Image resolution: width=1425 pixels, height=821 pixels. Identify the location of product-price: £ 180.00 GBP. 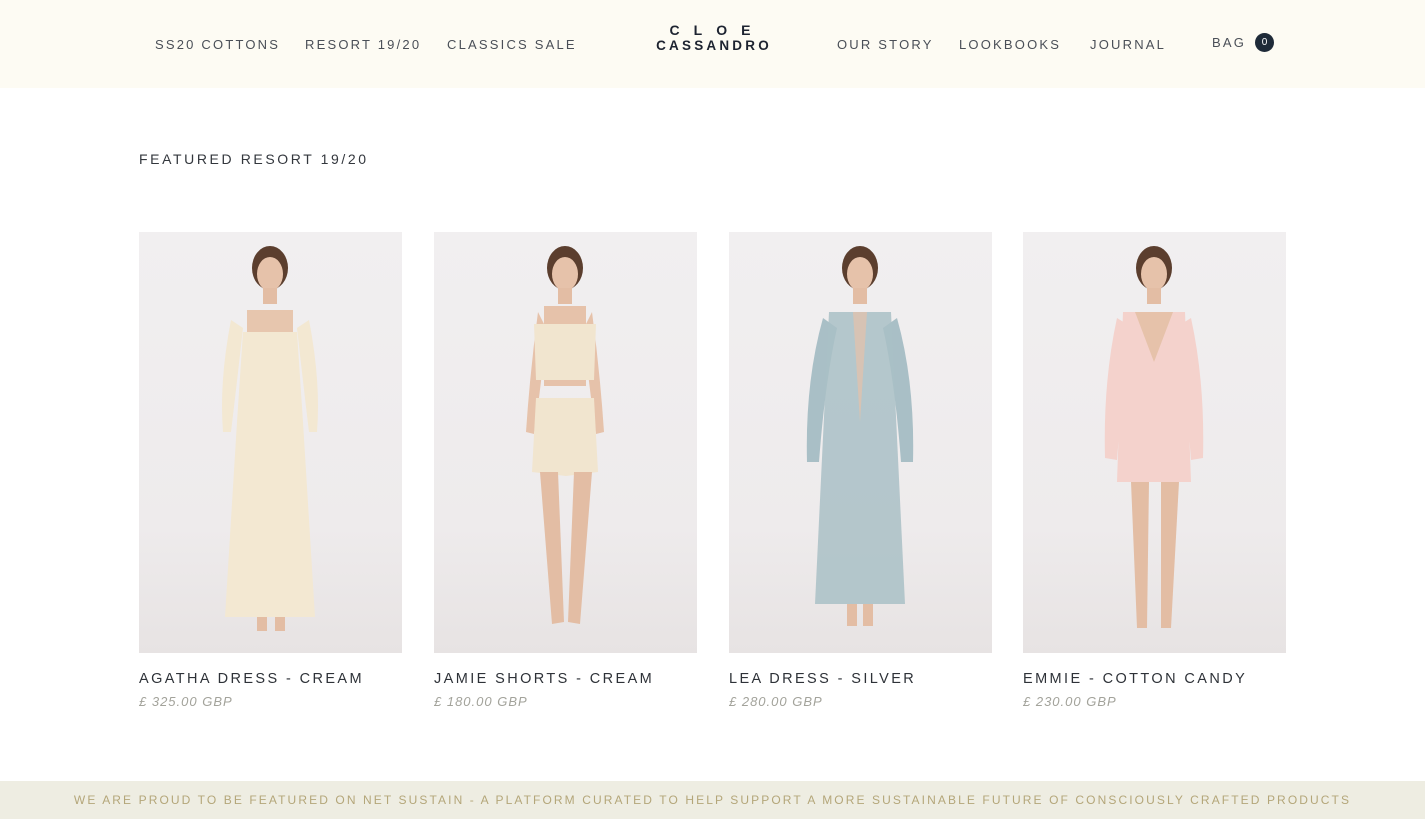
(481, 701).